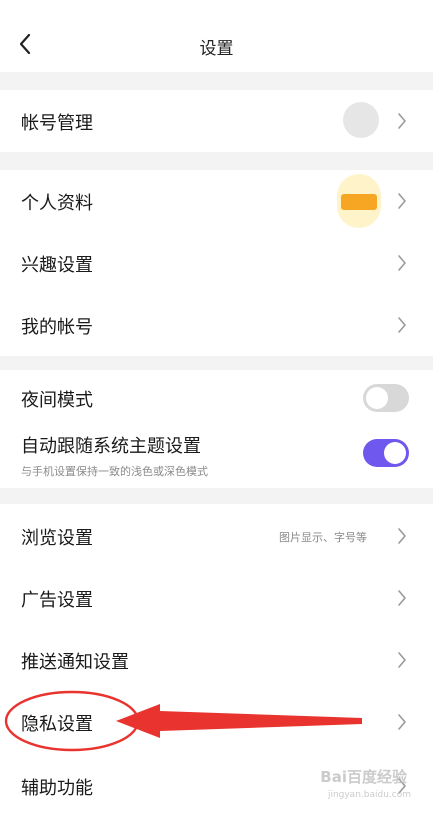  Describe the element at coordinates (216, 457) in the screenshot. I see `row-follow-system-theme: 自动跟随系统主题设置 与手机设置保持一致的浅色或深色模式` at that location.